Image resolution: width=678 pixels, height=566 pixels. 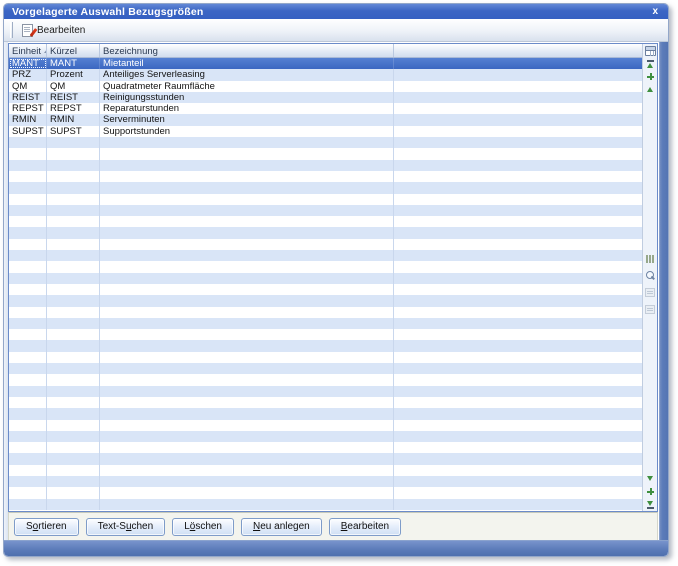 What do you see at coordinates (650, 284) in the screenshot?
I see `rail-middle-tools` at bounding box center [650, 284].